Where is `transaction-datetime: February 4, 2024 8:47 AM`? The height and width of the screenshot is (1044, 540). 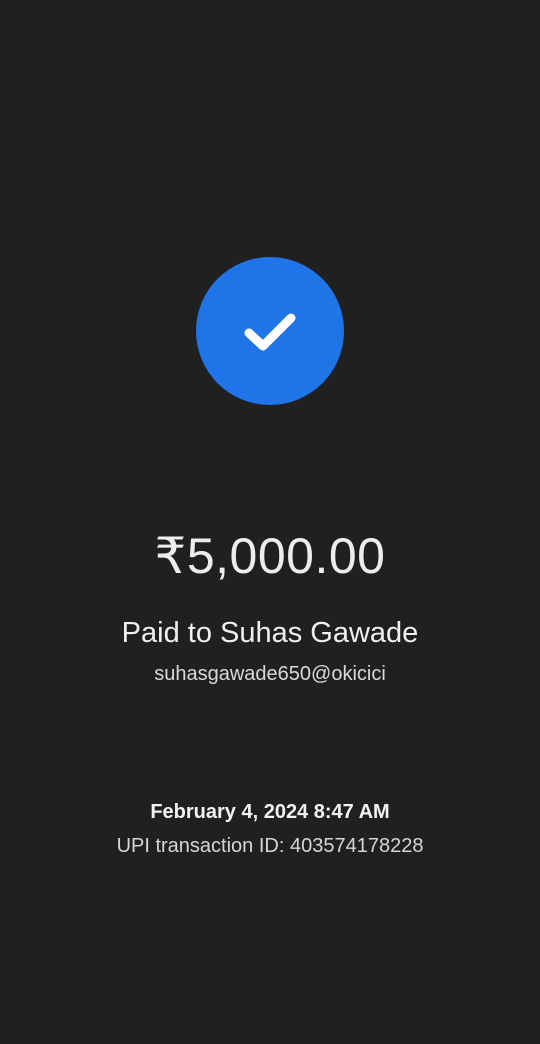 transaction-datetime: February 4, 2024 8:47 AM is located at coordinates (270, 812).